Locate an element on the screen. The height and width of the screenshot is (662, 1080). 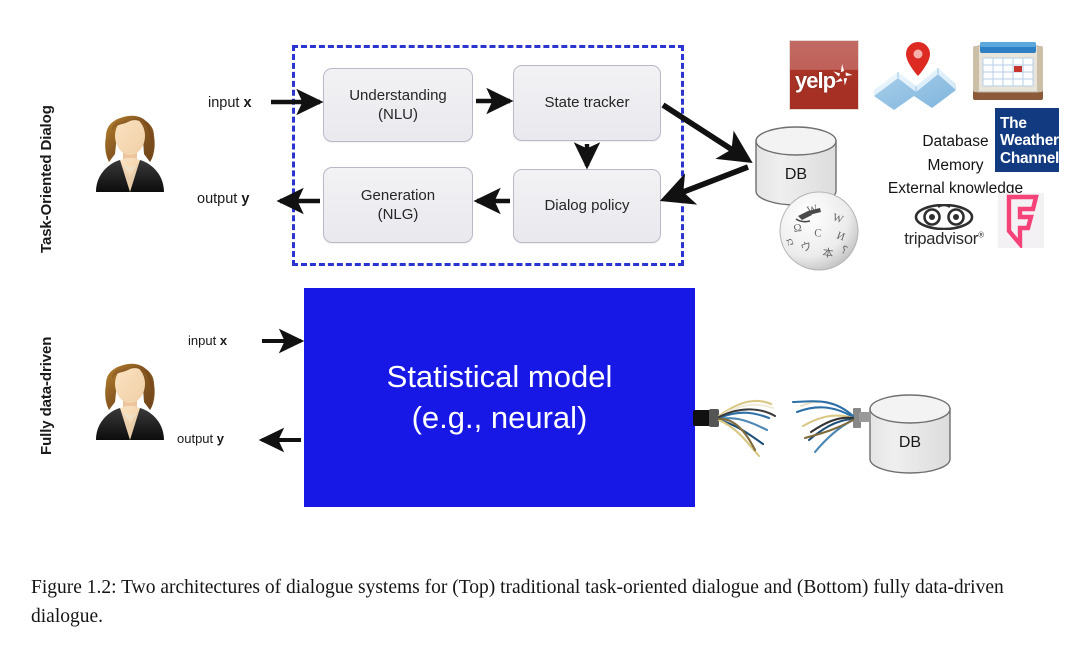
statistical-model-line2: (e.g., neural) is located at coordinates (499, 417).